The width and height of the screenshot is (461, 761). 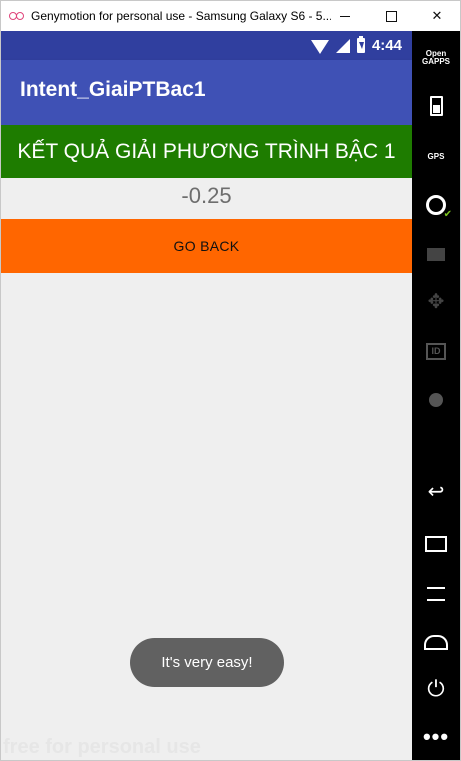 I want to click on screencast-widget-button, so click(x=436, y=254).